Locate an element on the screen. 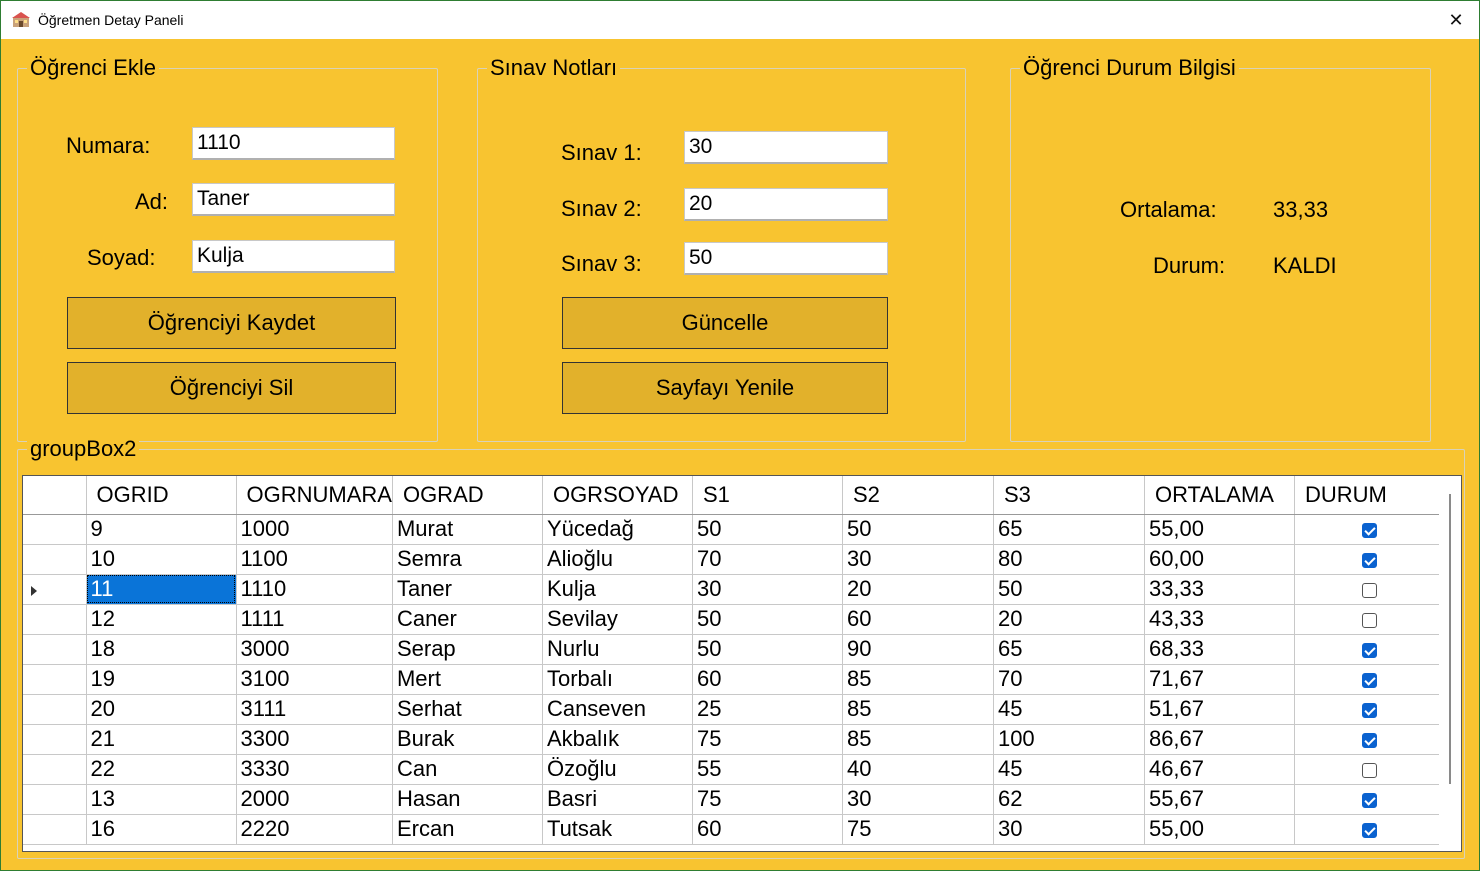 The width and height of the screenshot is (1480, 871). table-row: 12 1111 Caner Sevilay 50 60 20 43,33 is located at coordinates (734, 619).